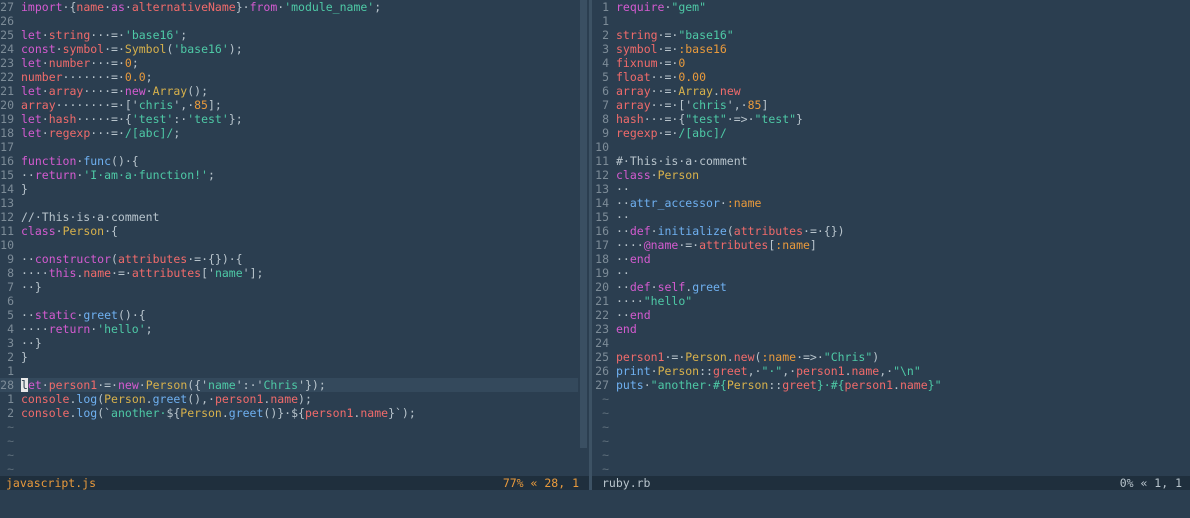  What do you see at coordinates (891, 175) in the screenshot?
I see `code-line: 12 class·Person` at bounding box center [891, 175].